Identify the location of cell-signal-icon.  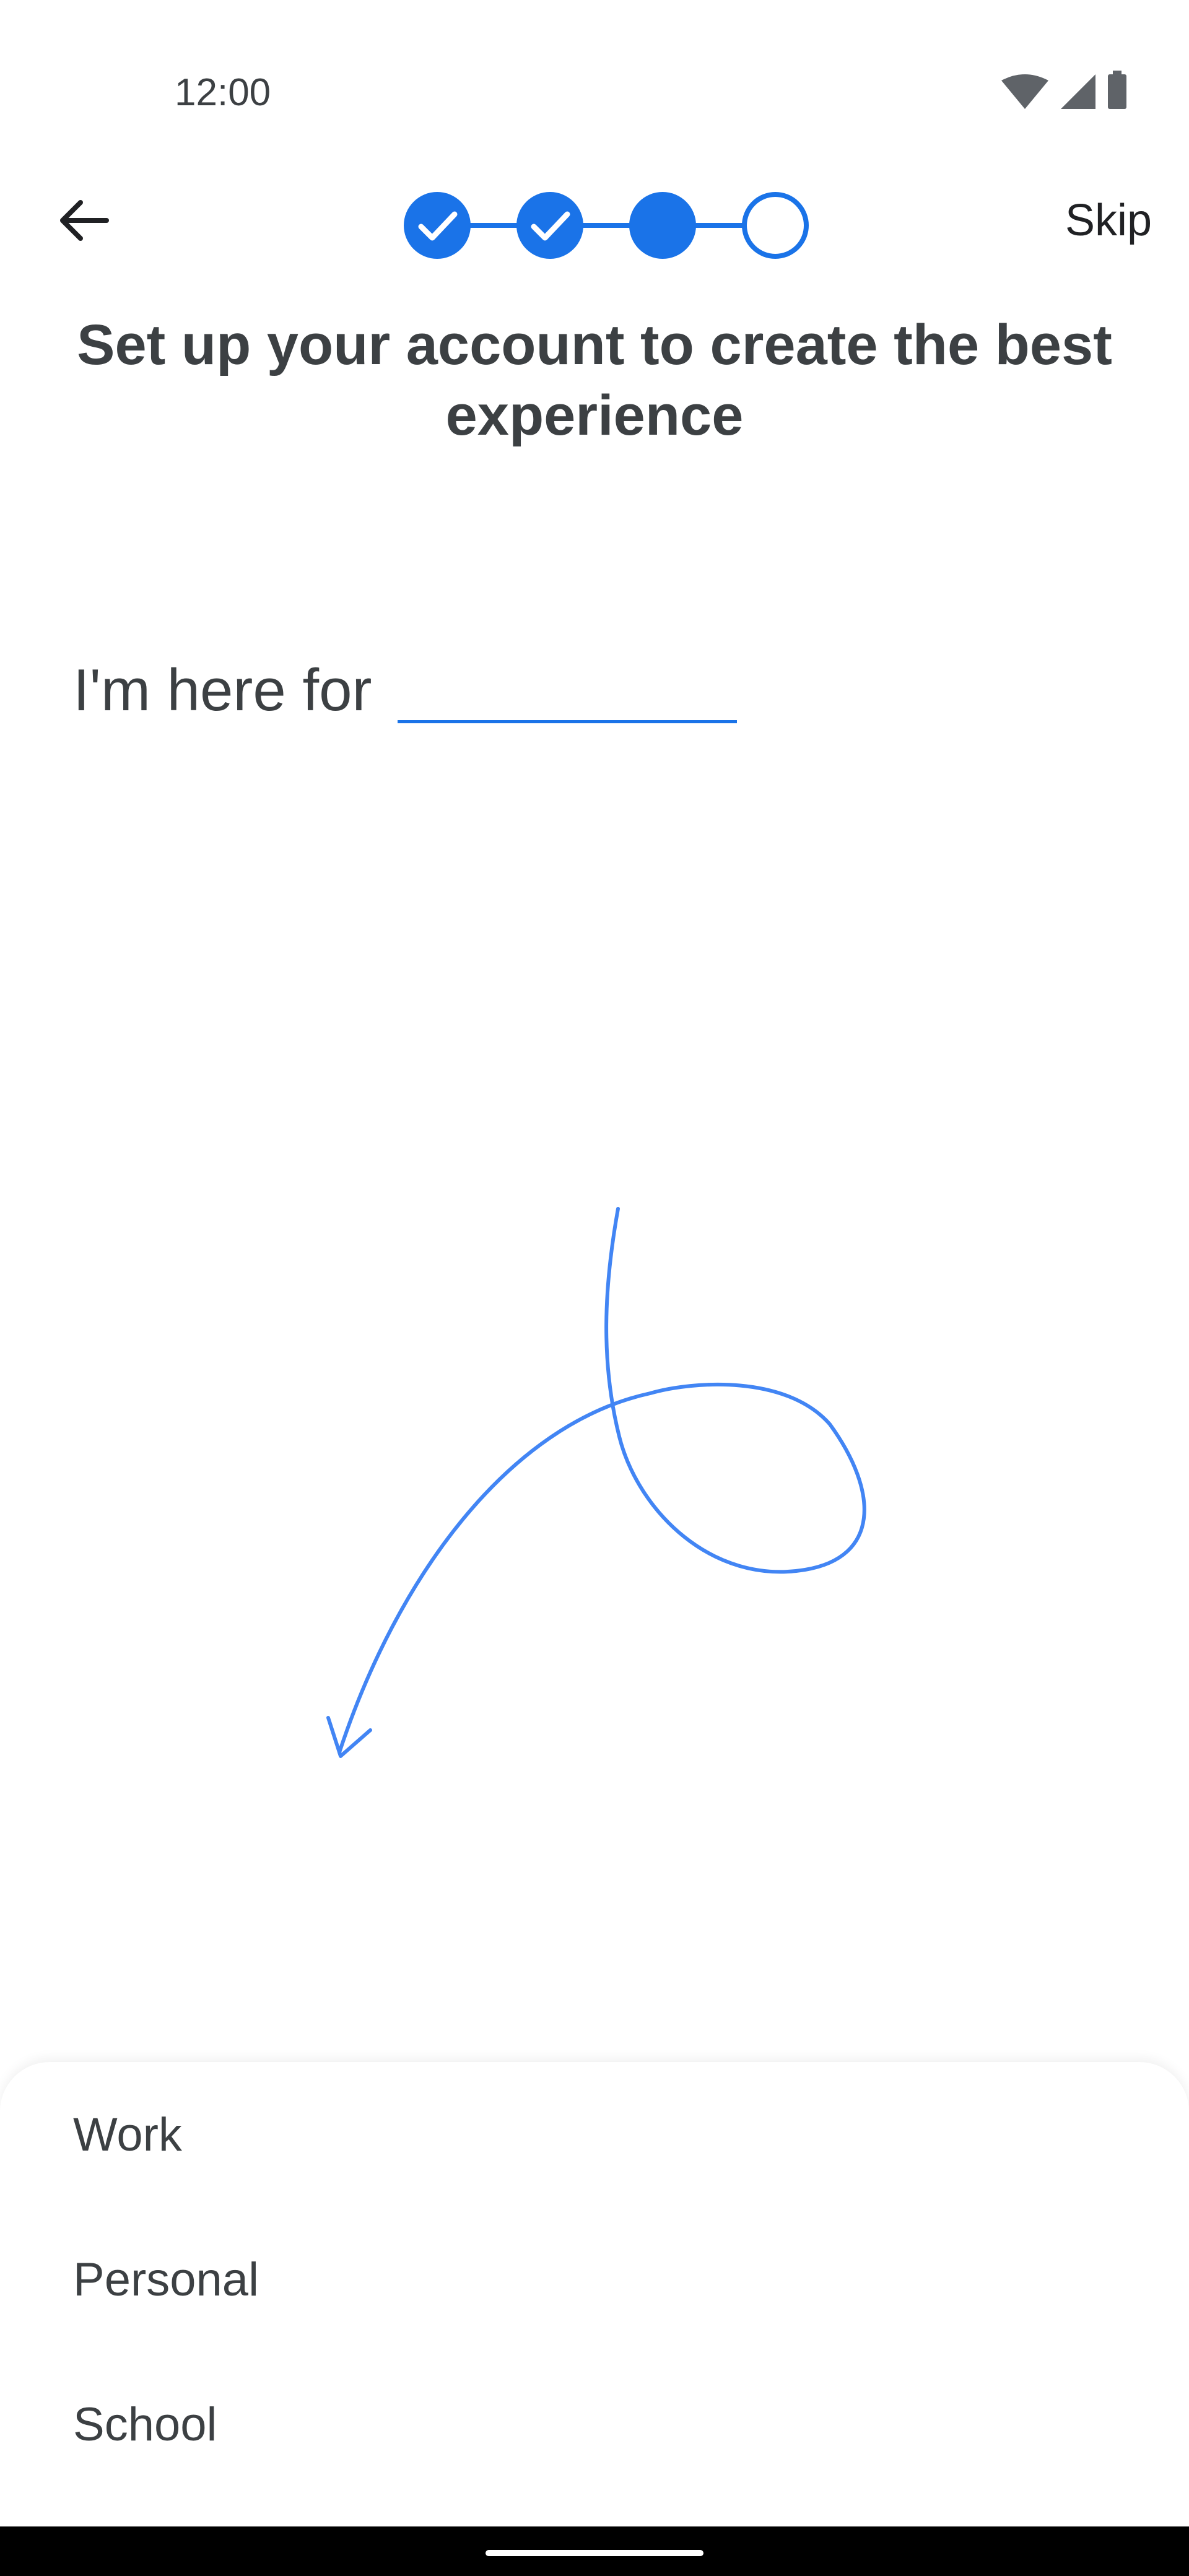
(1078, 91).